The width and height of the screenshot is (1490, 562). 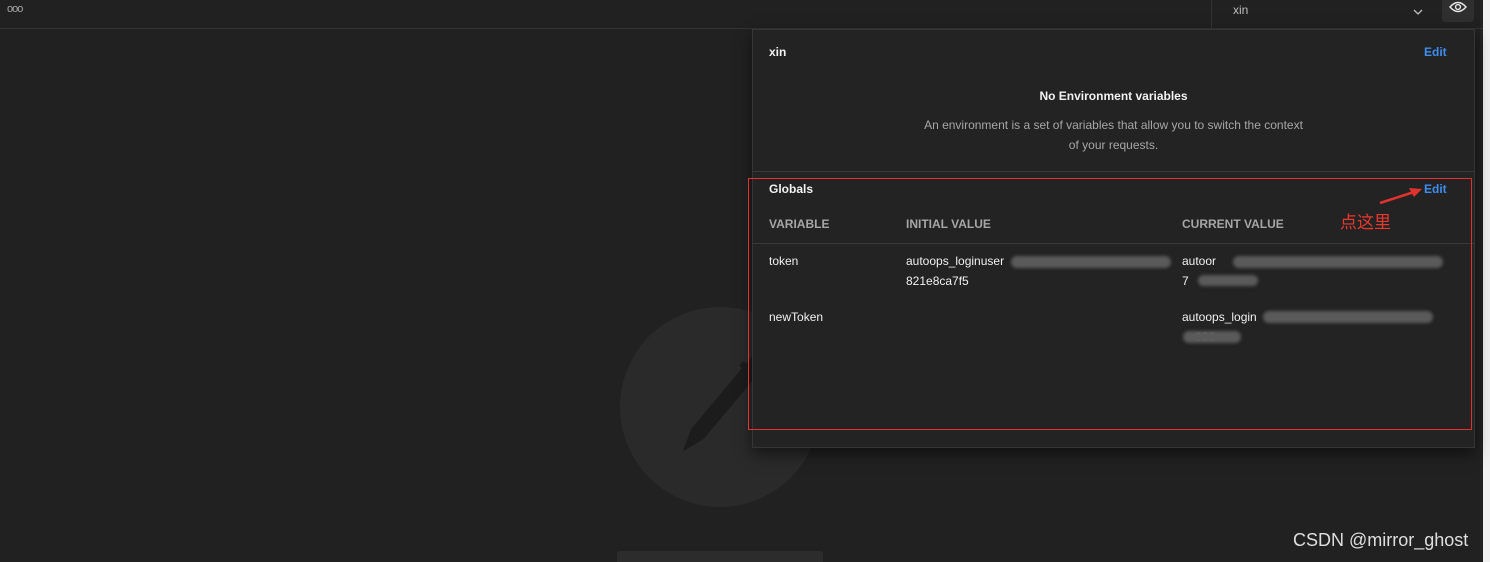 I want to click on annotation-text: 点这里, so click(x=1365, y=222).